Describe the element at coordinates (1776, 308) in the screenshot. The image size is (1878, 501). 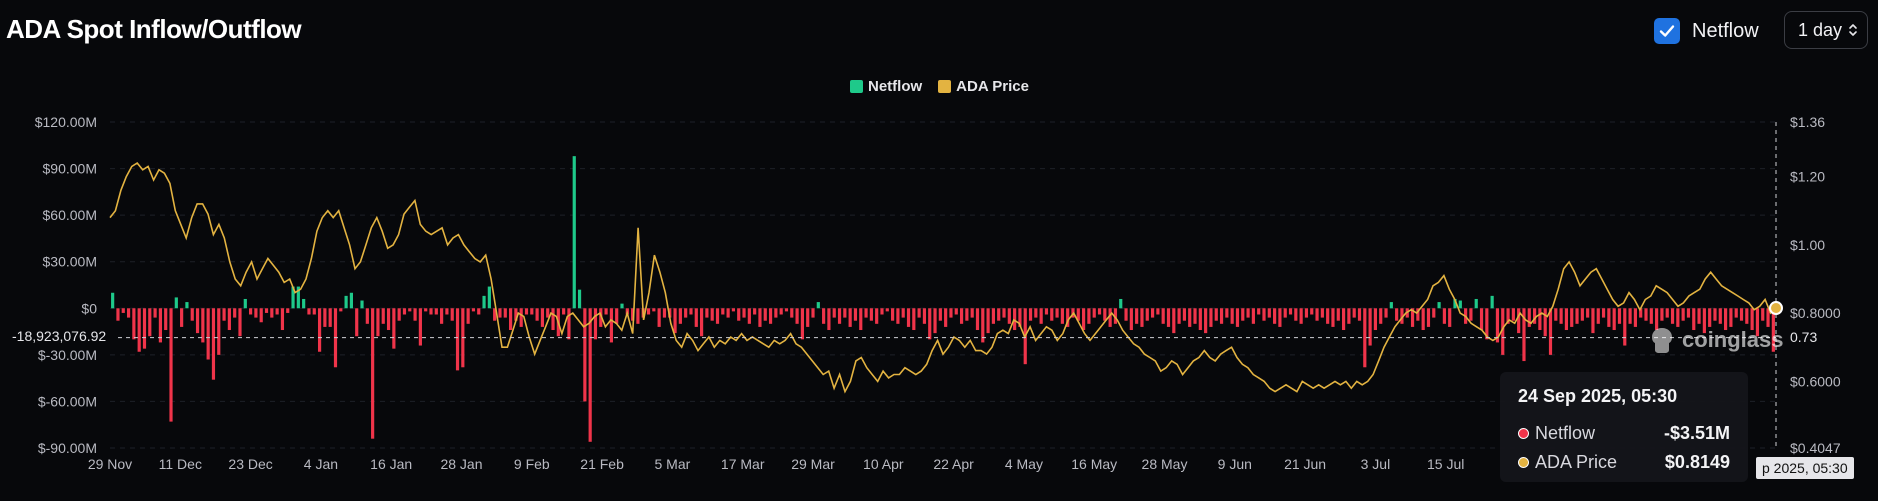
I see `price-hover-point` at that location.